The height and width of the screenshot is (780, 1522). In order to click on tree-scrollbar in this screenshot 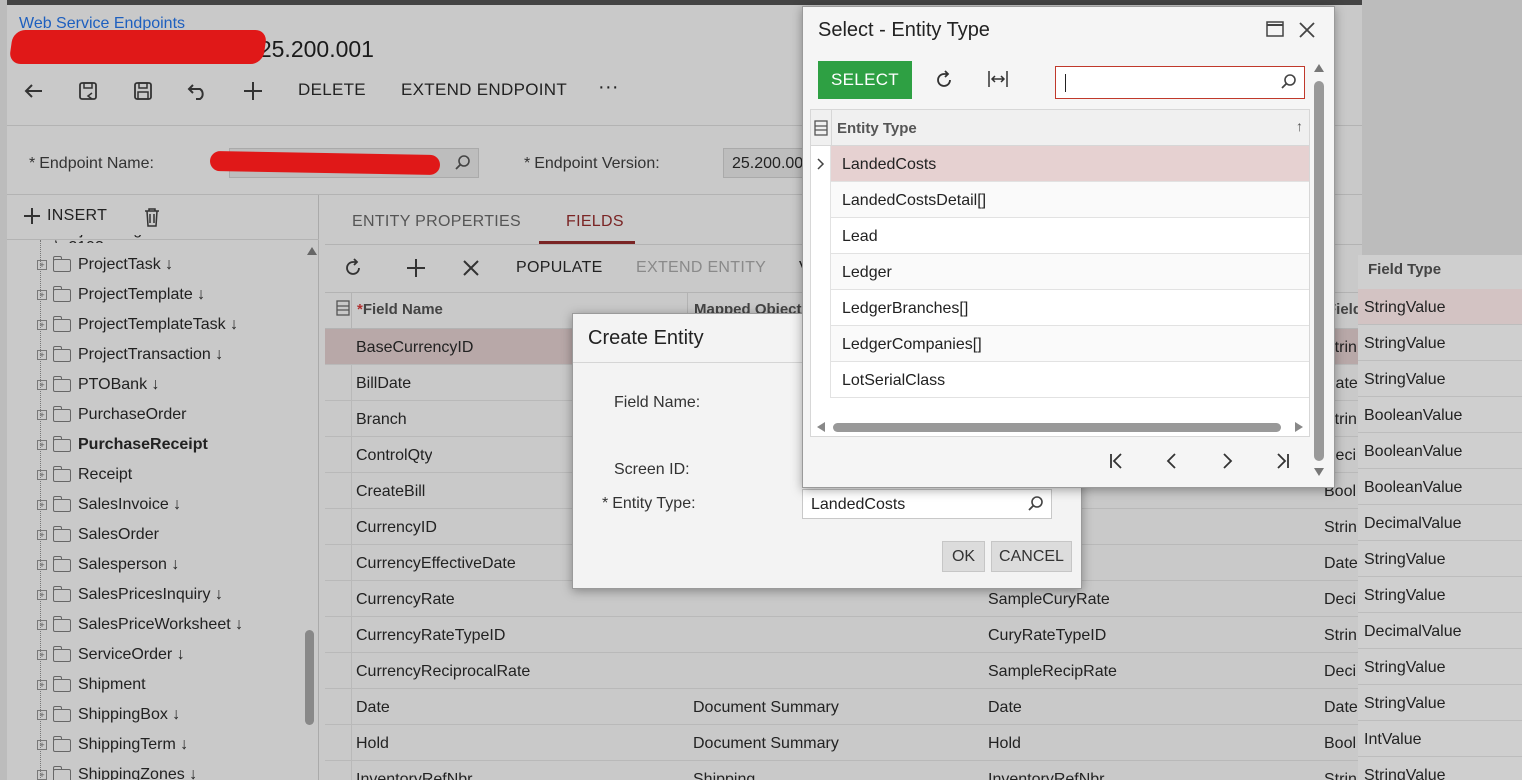, I will do `click(309, 677)`.